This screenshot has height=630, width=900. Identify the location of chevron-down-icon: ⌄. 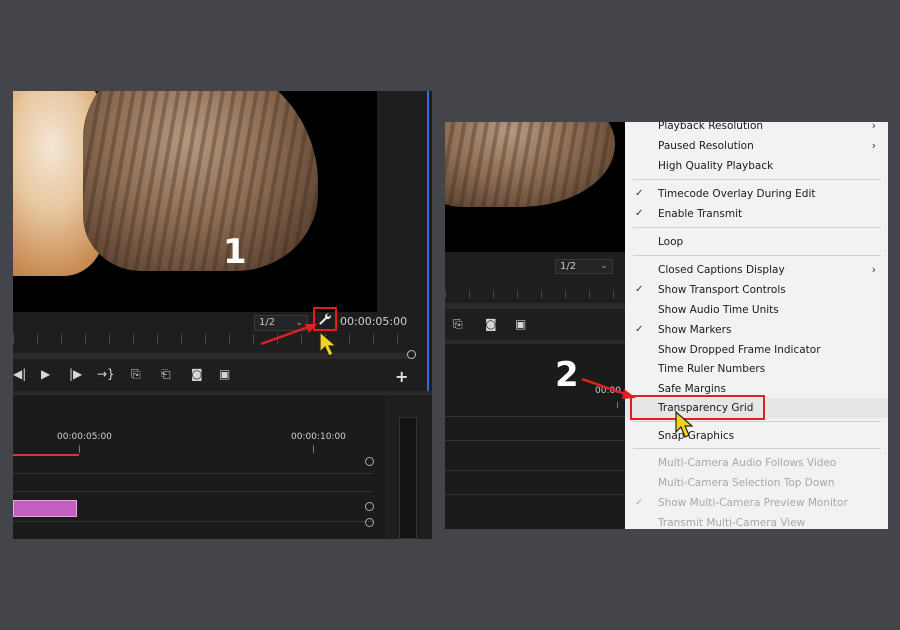
(604, 266).